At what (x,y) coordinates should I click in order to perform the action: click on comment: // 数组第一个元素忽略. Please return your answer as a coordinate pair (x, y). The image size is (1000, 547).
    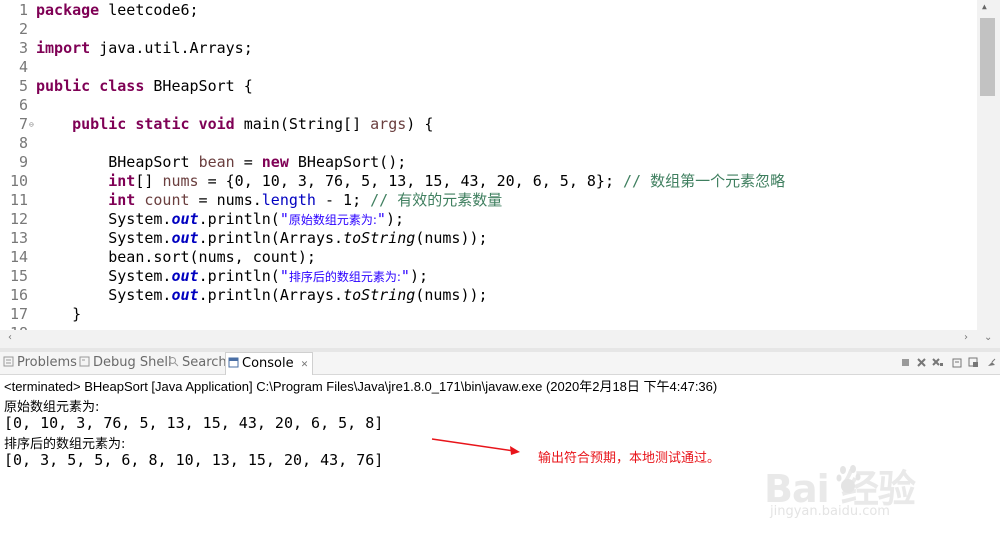
    Looking at the image, I should click on (704, 181).